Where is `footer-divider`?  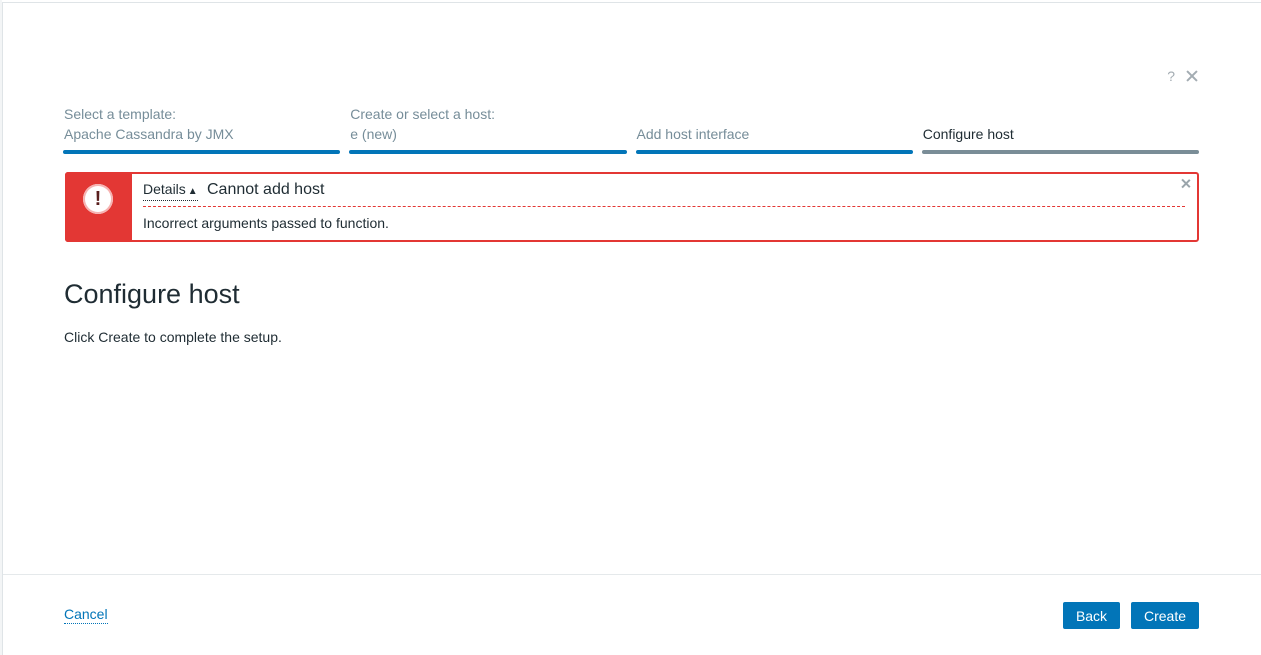 footer-divider is located at coordinates (632, 574).